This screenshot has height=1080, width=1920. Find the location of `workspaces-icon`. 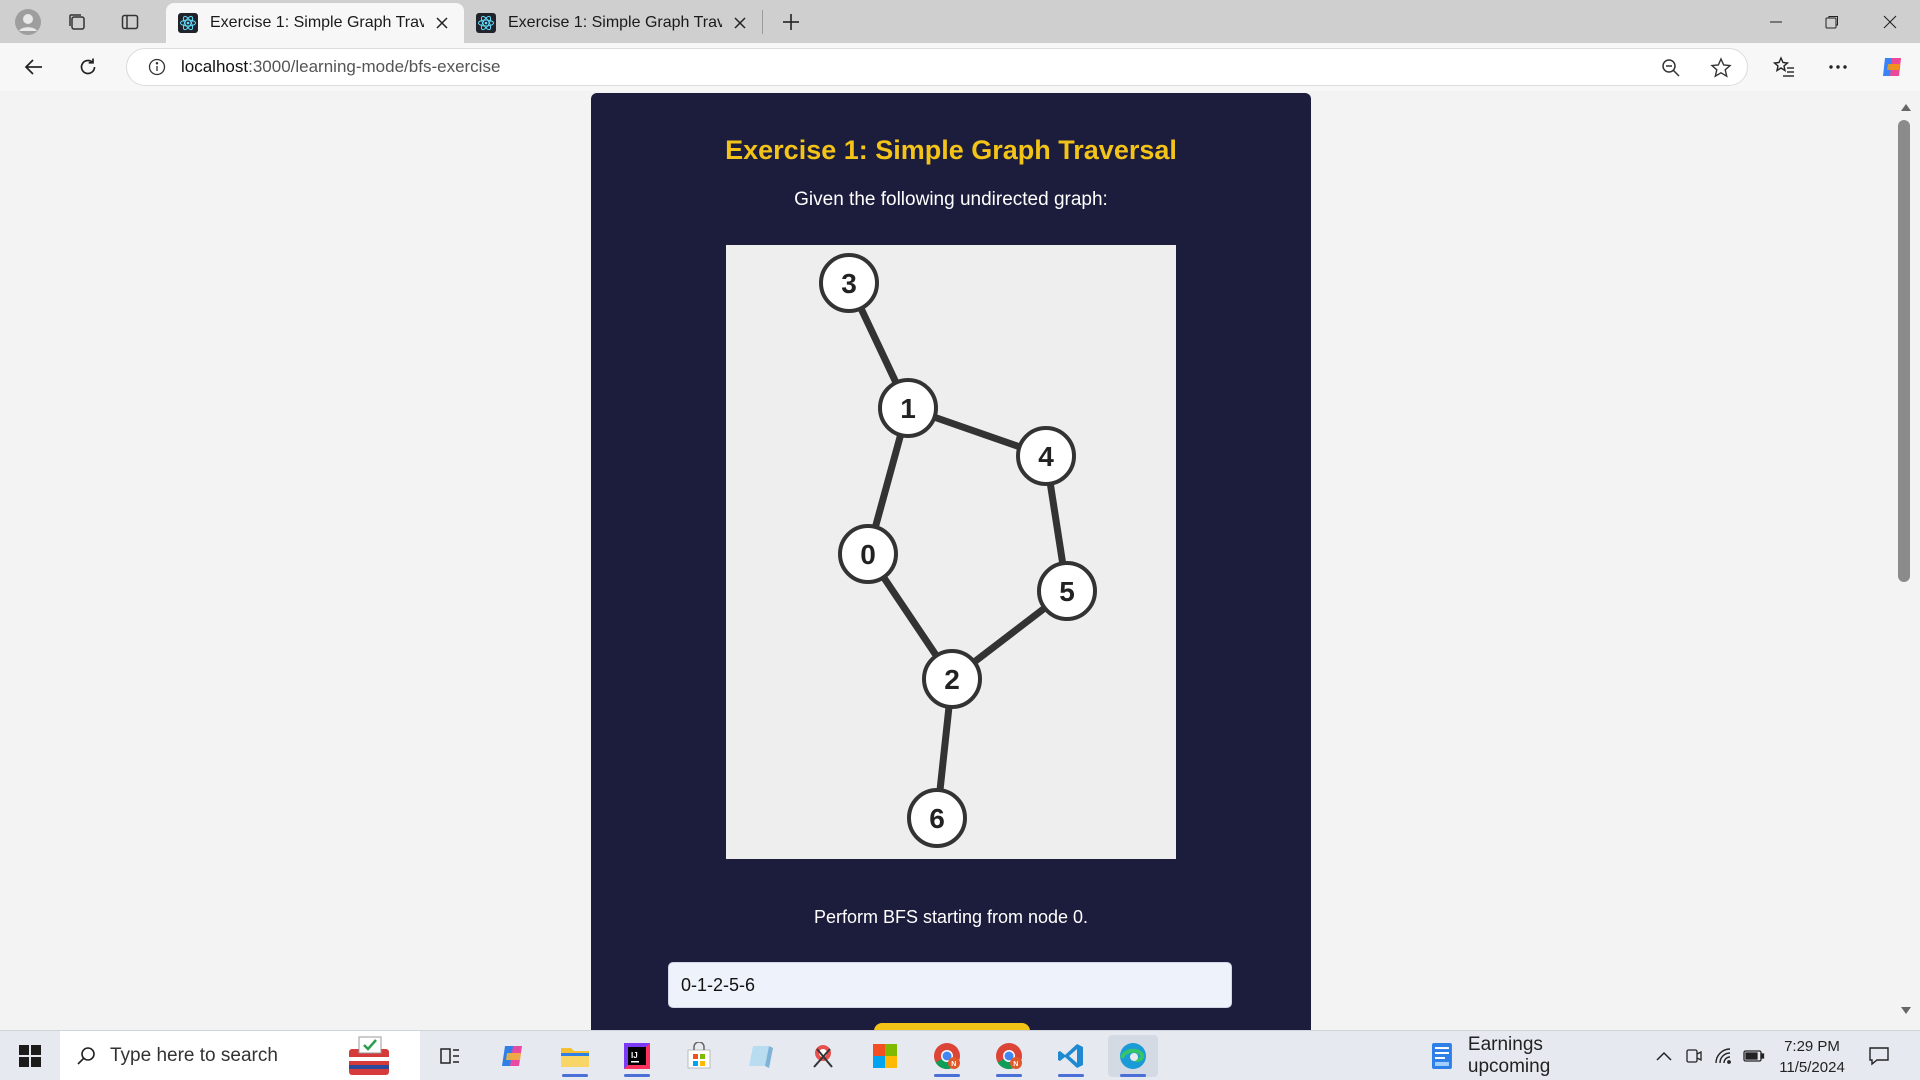

workspaces-icon is located at coordinates (77, 22).